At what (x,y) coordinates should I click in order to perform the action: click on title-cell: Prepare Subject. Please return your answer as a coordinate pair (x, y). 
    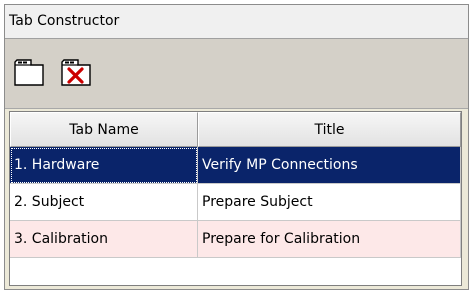
    Looking at the image, I should click on (329, 202).